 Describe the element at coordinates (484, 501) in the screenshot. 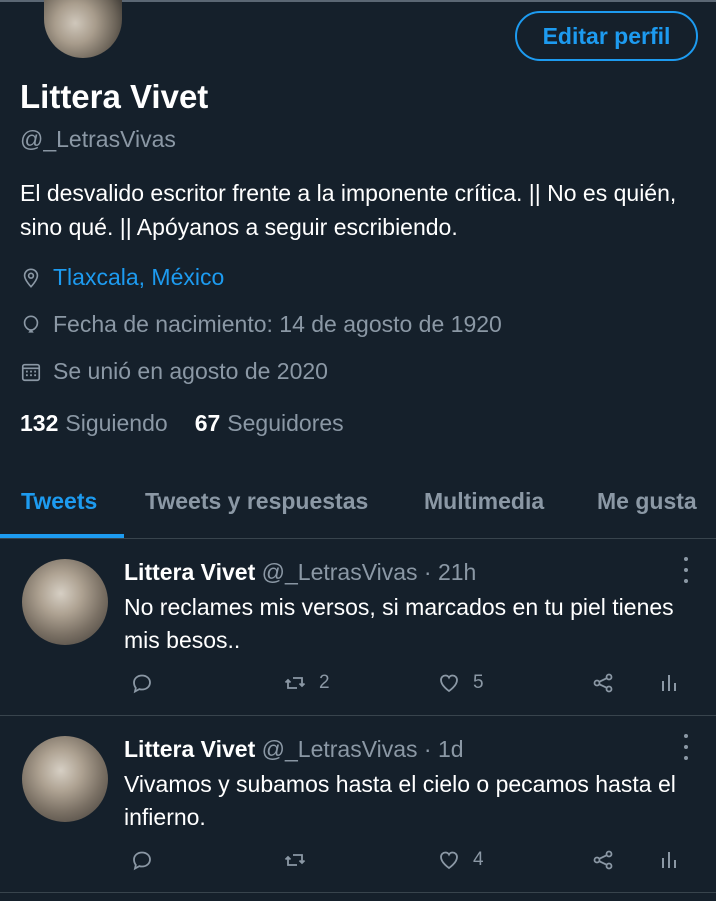

I see `tab-media: Multimedia` at that location.